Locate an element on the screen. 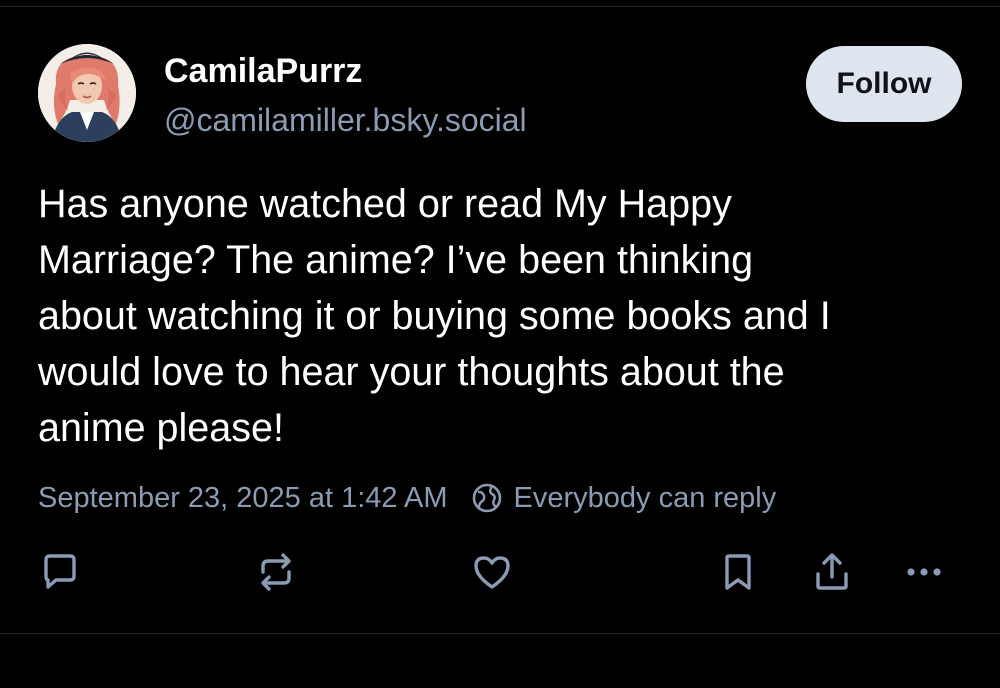 This screenshot has height=688, width=1000. reply-setting: Everybody can reply is located at coordinates (645, 498).